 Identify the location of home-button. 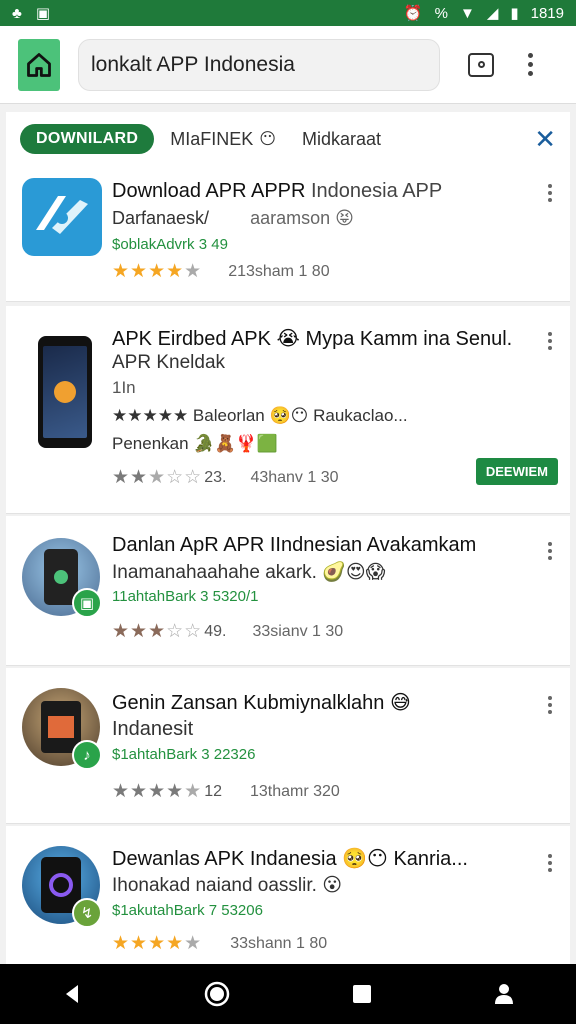
(39, 64).